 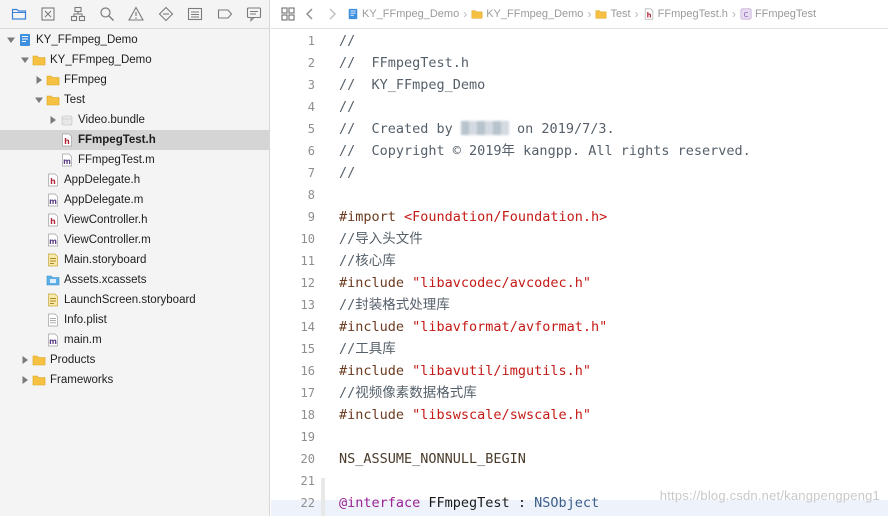 What do you see at coordinates (134, 200) in the screenshot?
I see `tree-item: m AppDelegate.m` at bounding box center [134, 200].